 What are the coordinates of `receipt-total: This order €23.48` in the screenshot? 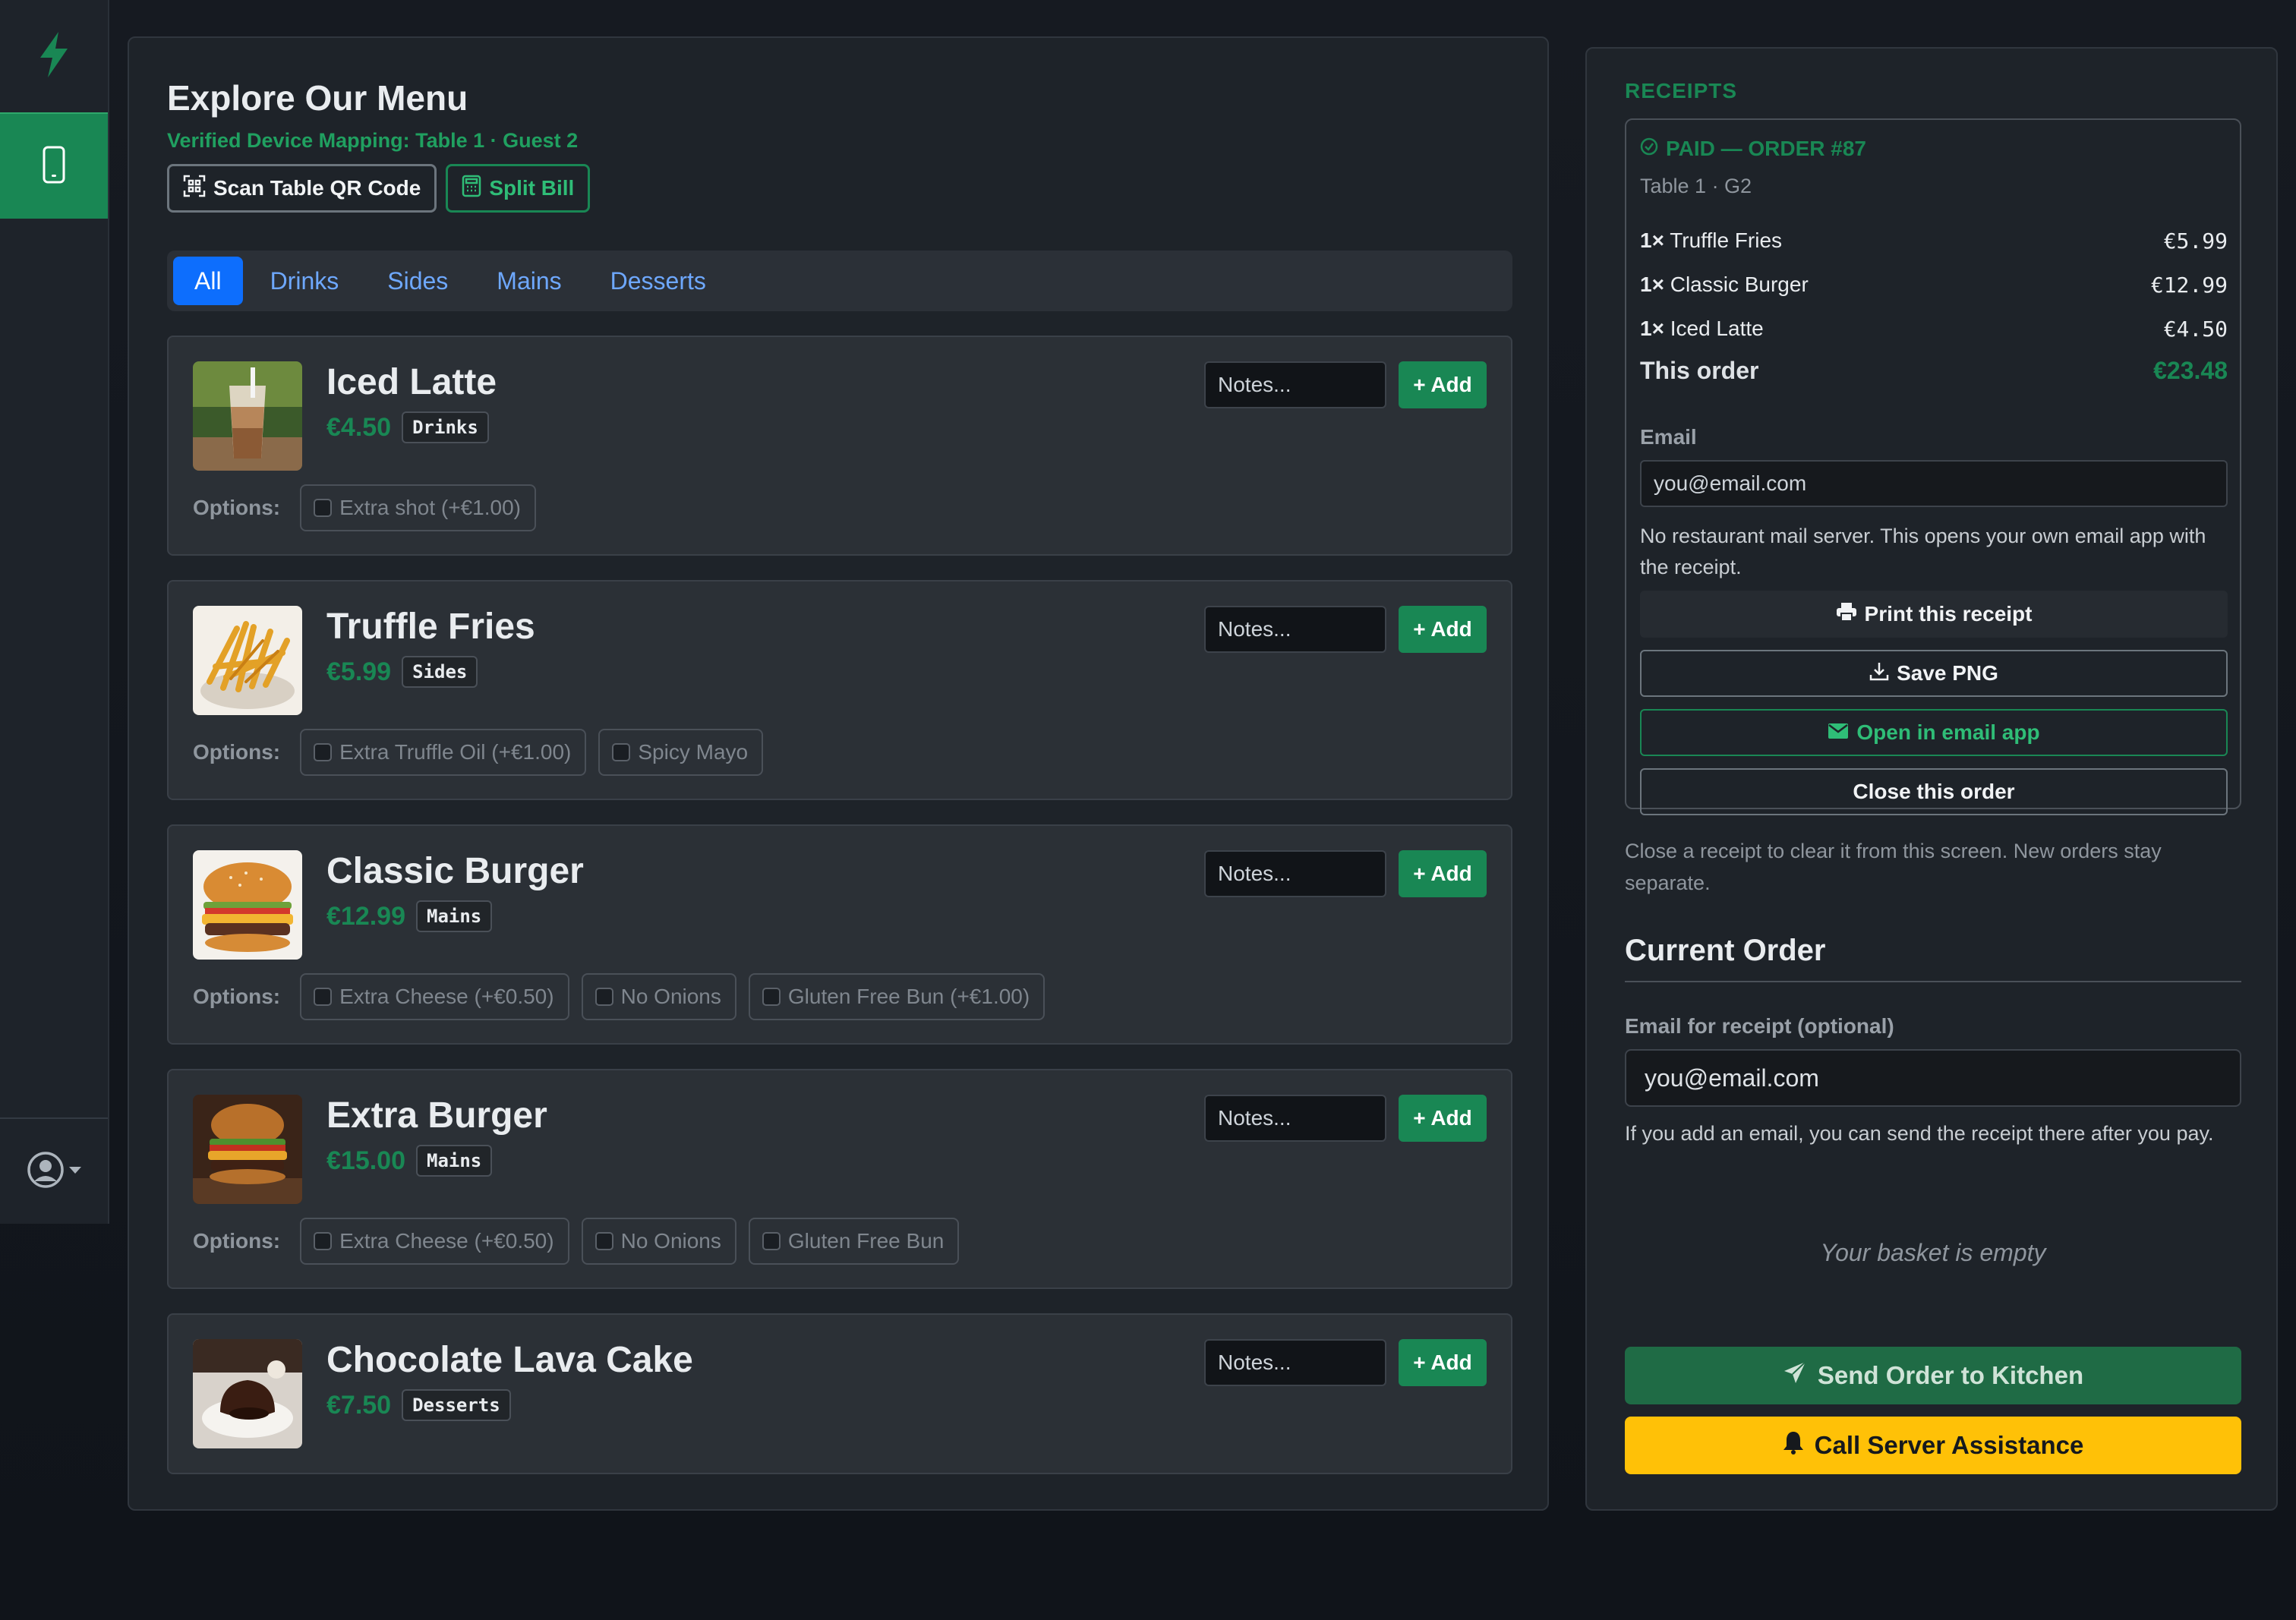 It's located at (1934, 370).